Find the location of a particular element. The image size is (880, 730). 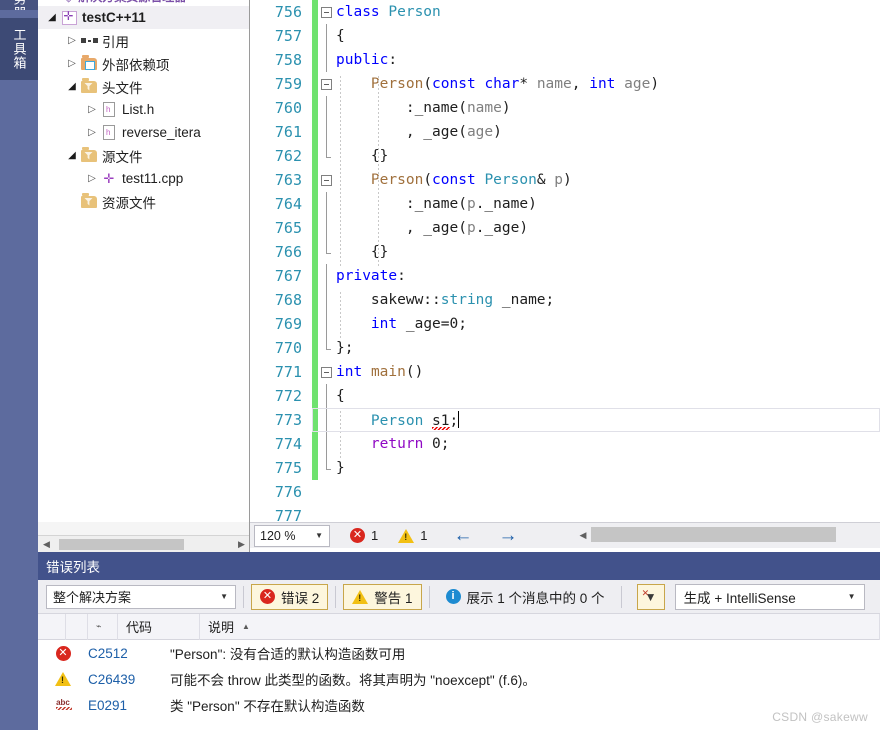

code-text: private: is located at coordinates (607, 276).